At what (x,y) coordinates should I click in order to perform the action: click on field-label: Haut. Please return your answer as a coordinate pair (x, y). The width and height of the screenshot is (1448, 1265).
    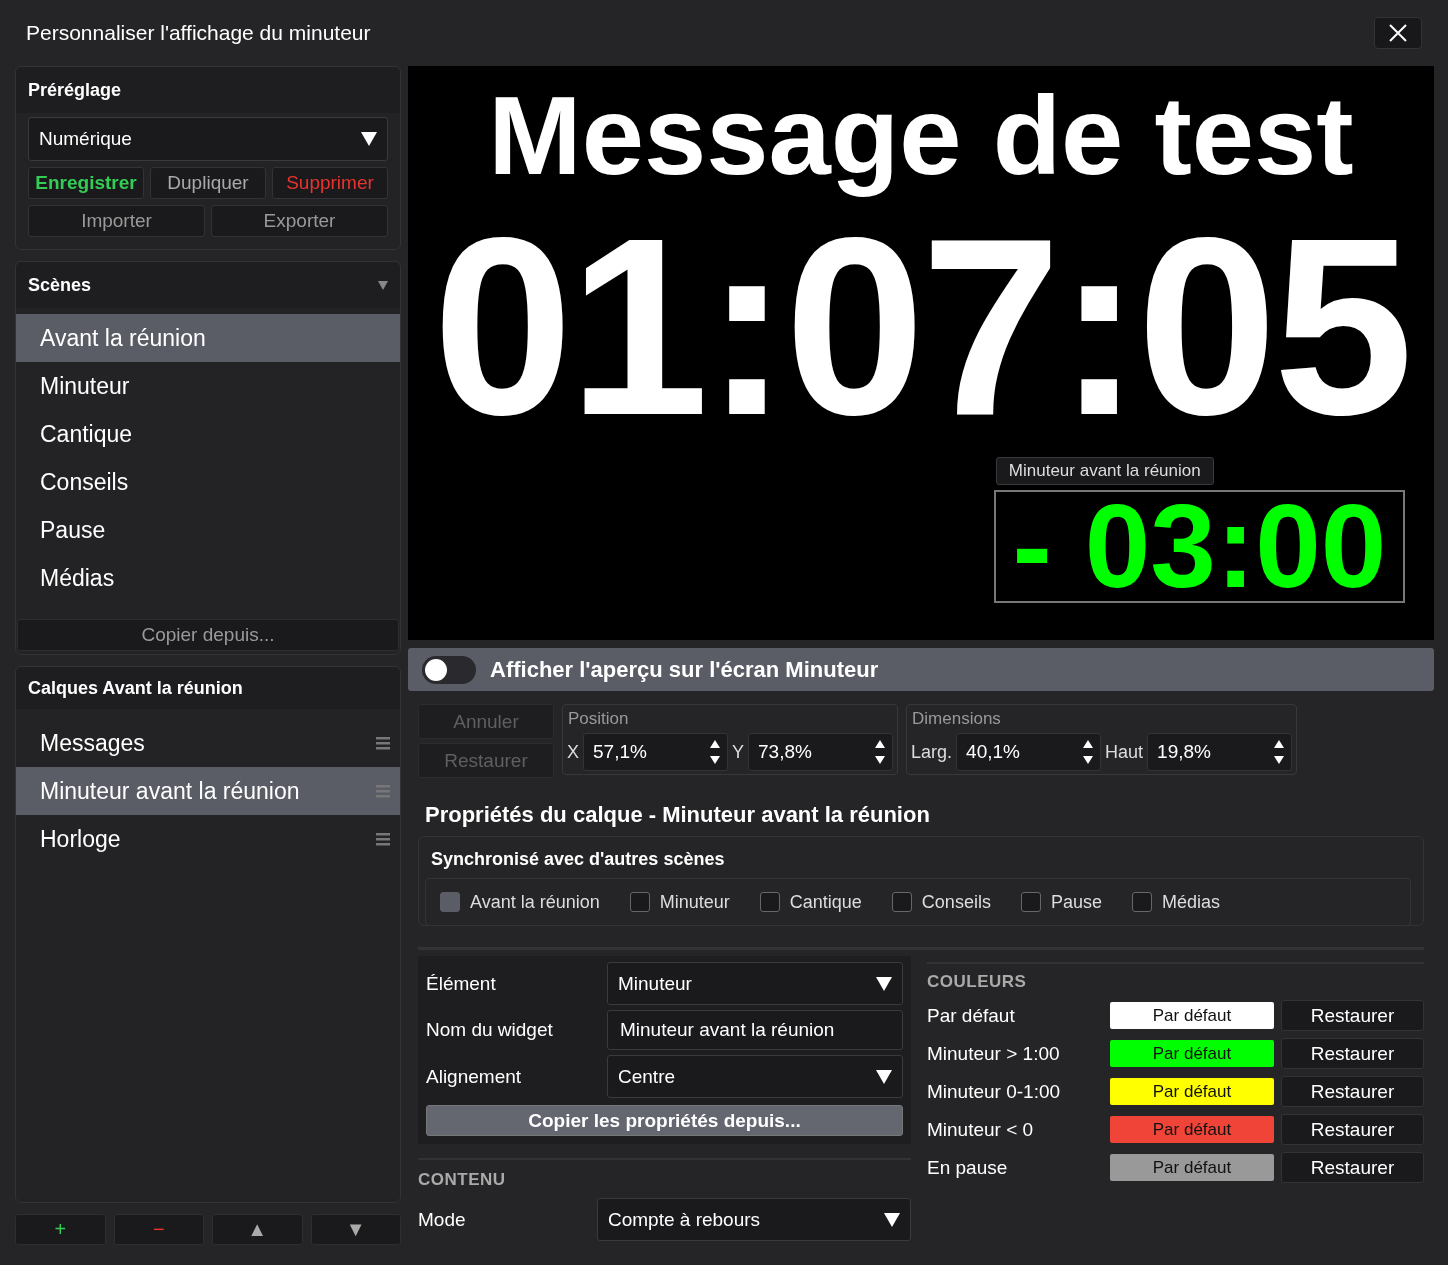
    Looking at the image, I should click on (1124, 752).